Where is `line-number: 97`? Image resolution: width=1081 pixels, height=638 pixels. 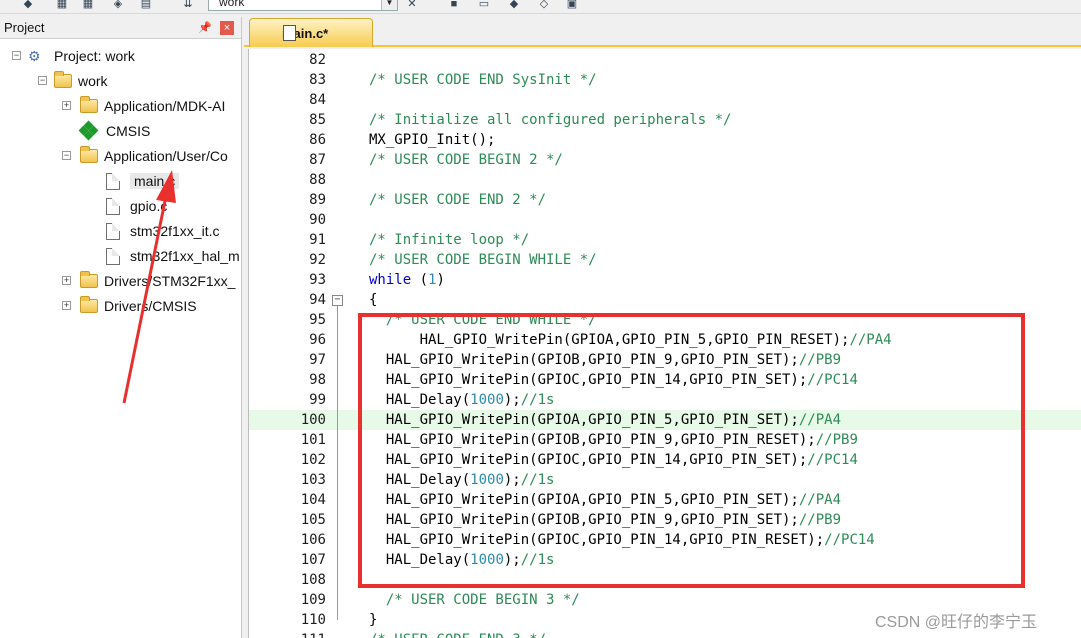 line-number: 97 is located at coordinates (317, 360).